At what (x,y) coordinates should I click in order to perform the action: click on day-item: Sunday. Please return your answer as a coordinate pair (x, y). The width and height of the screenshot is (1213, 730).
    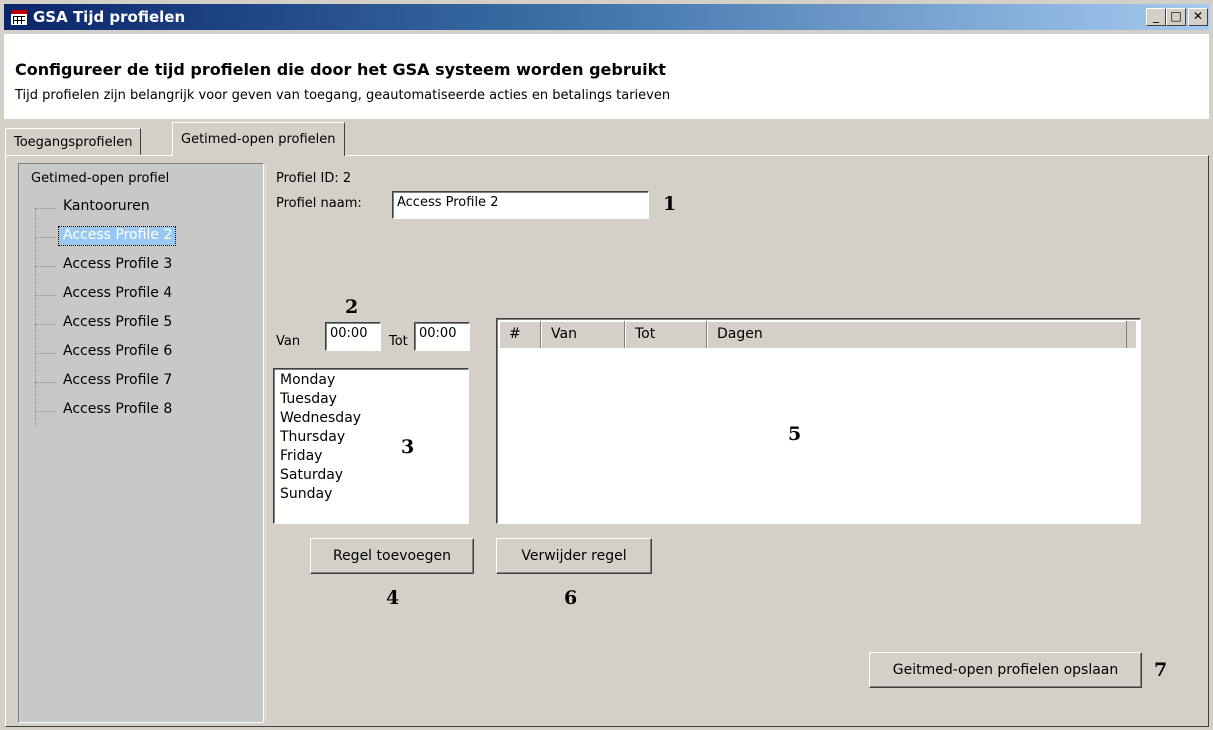
    Looking at the image, I should click on (374, 494).